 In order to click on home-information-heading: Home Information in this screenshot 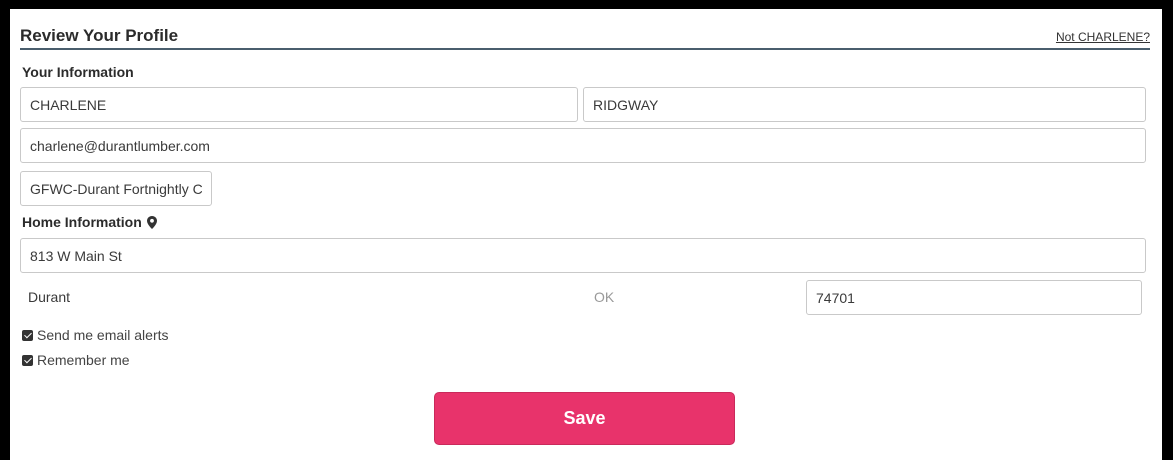, I will do `click(89, 223)`.